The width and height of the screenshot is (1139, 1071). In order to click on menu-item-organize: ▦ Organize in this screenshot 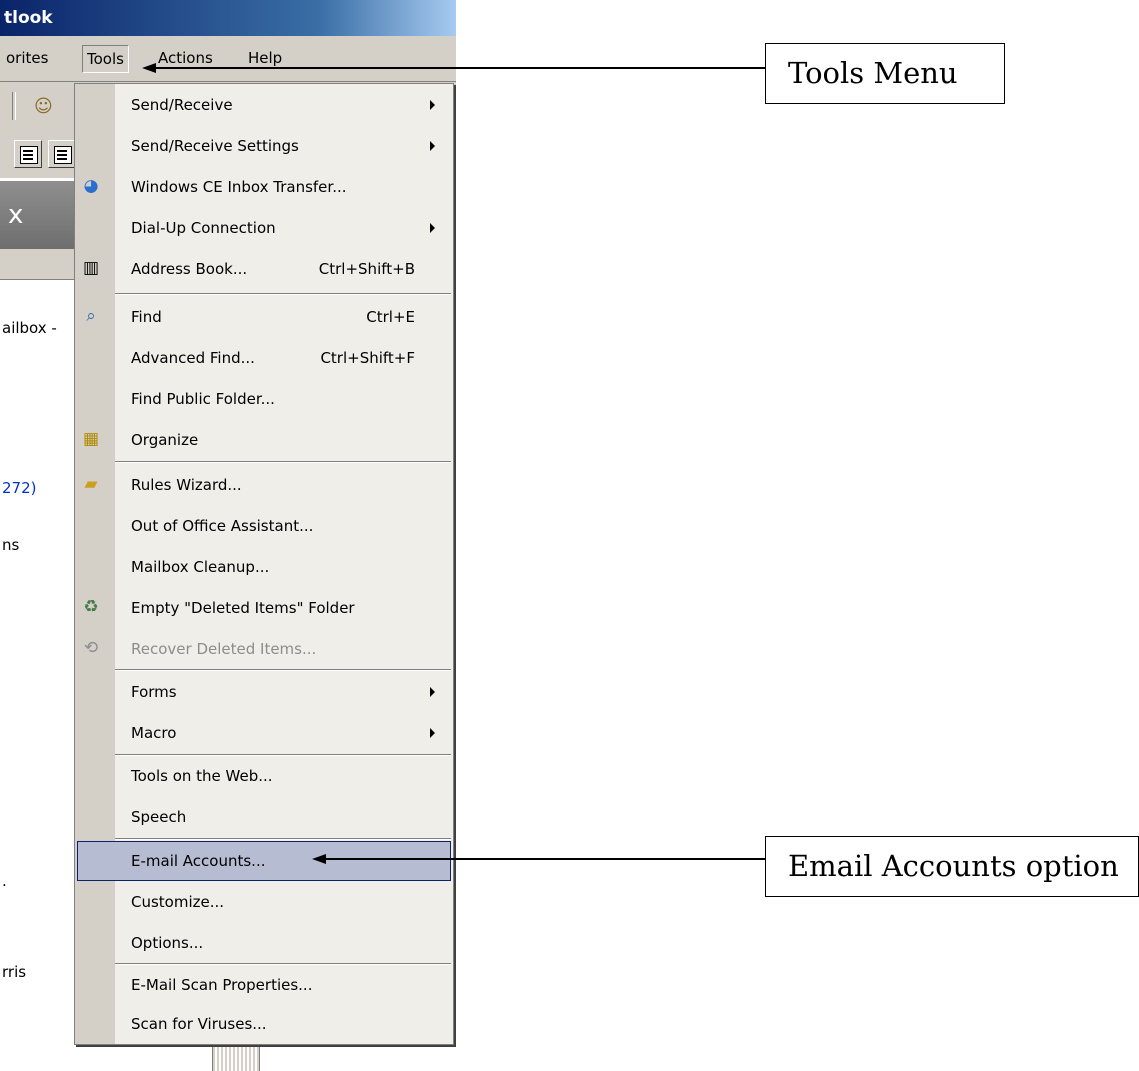, I will do `click(264, 440)`.